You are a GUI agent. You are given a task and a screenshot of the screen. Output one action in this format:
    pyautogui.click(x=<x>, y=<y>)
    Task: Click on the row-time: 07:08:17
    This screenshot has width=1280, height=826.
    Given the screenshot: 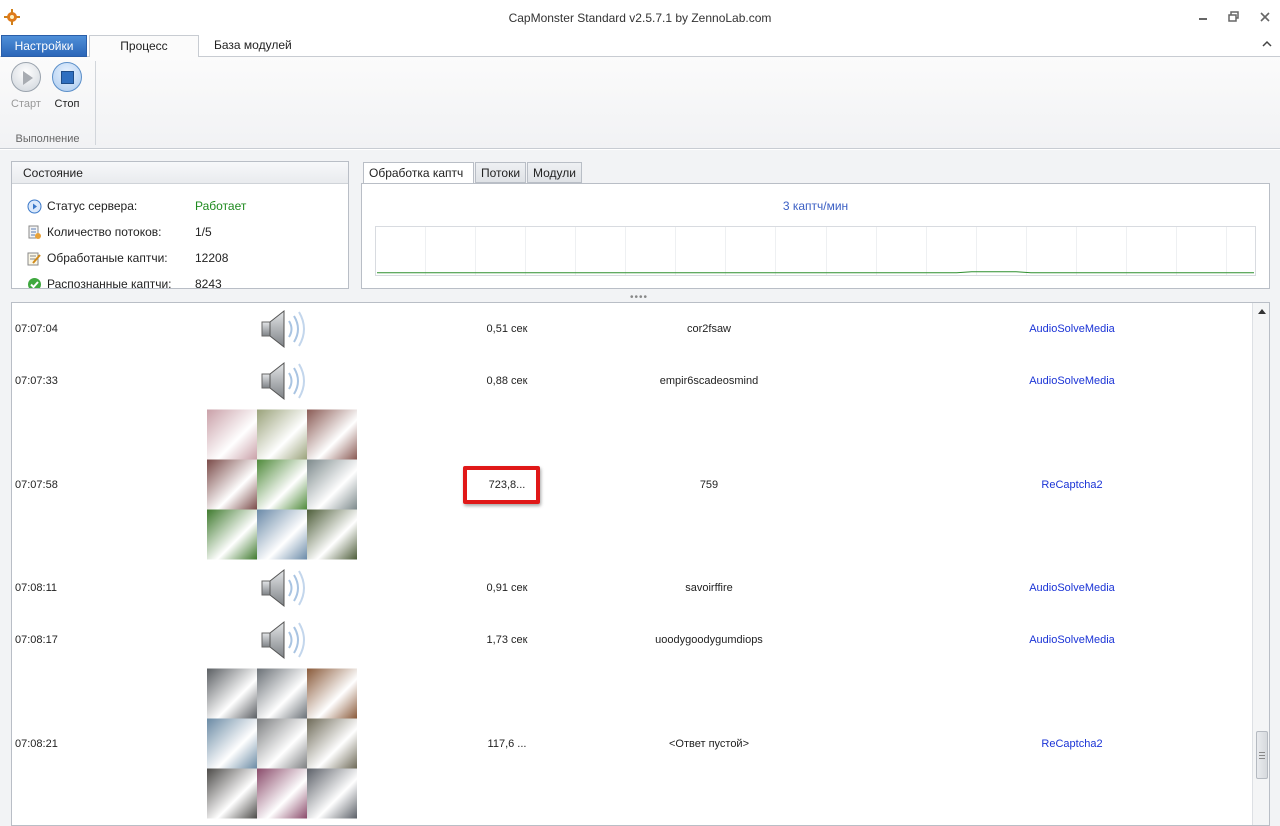 What is the action you would take?
    pyautogui.click(x=36, y=640)
    